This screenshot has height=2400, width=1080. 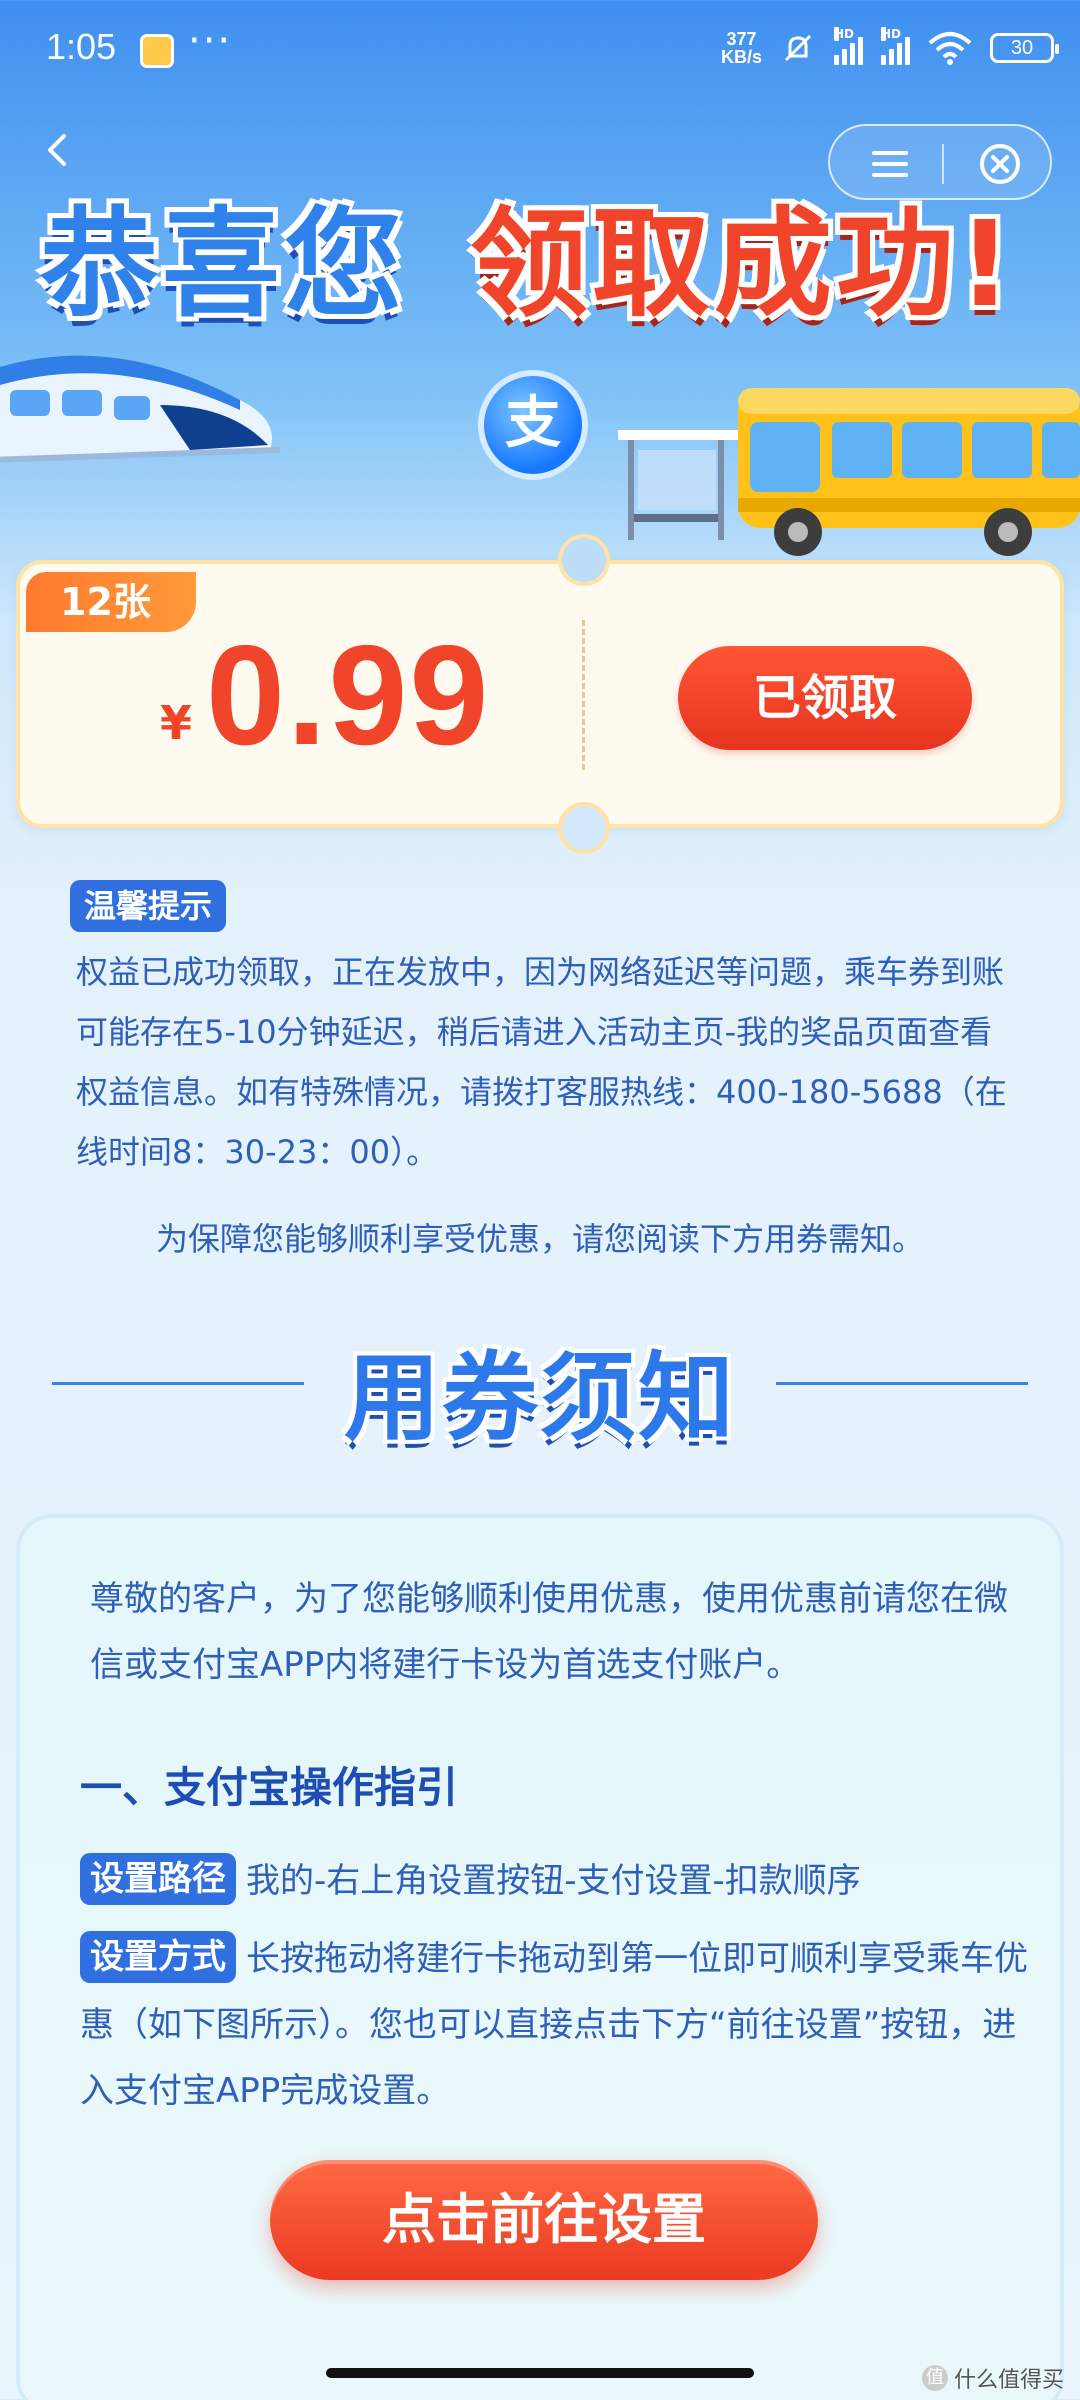 I want to click on network-speed: 377 KB/s, so click(x=741, y=48).